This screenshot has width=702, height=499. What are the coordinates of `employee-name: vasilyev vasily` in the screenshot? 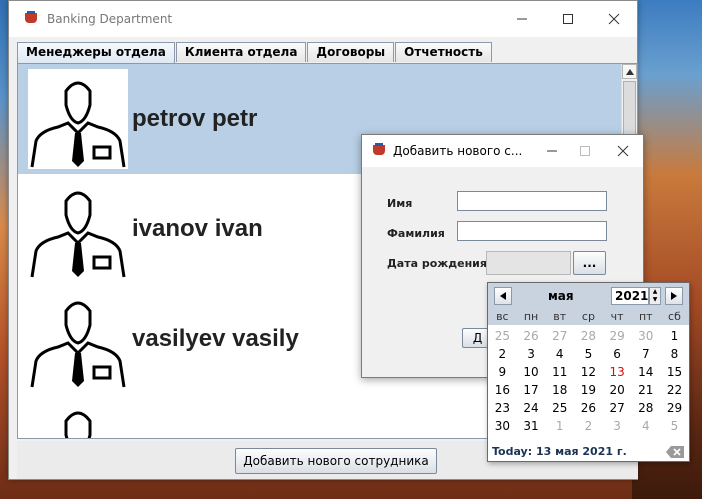 It's located at (215, 338).